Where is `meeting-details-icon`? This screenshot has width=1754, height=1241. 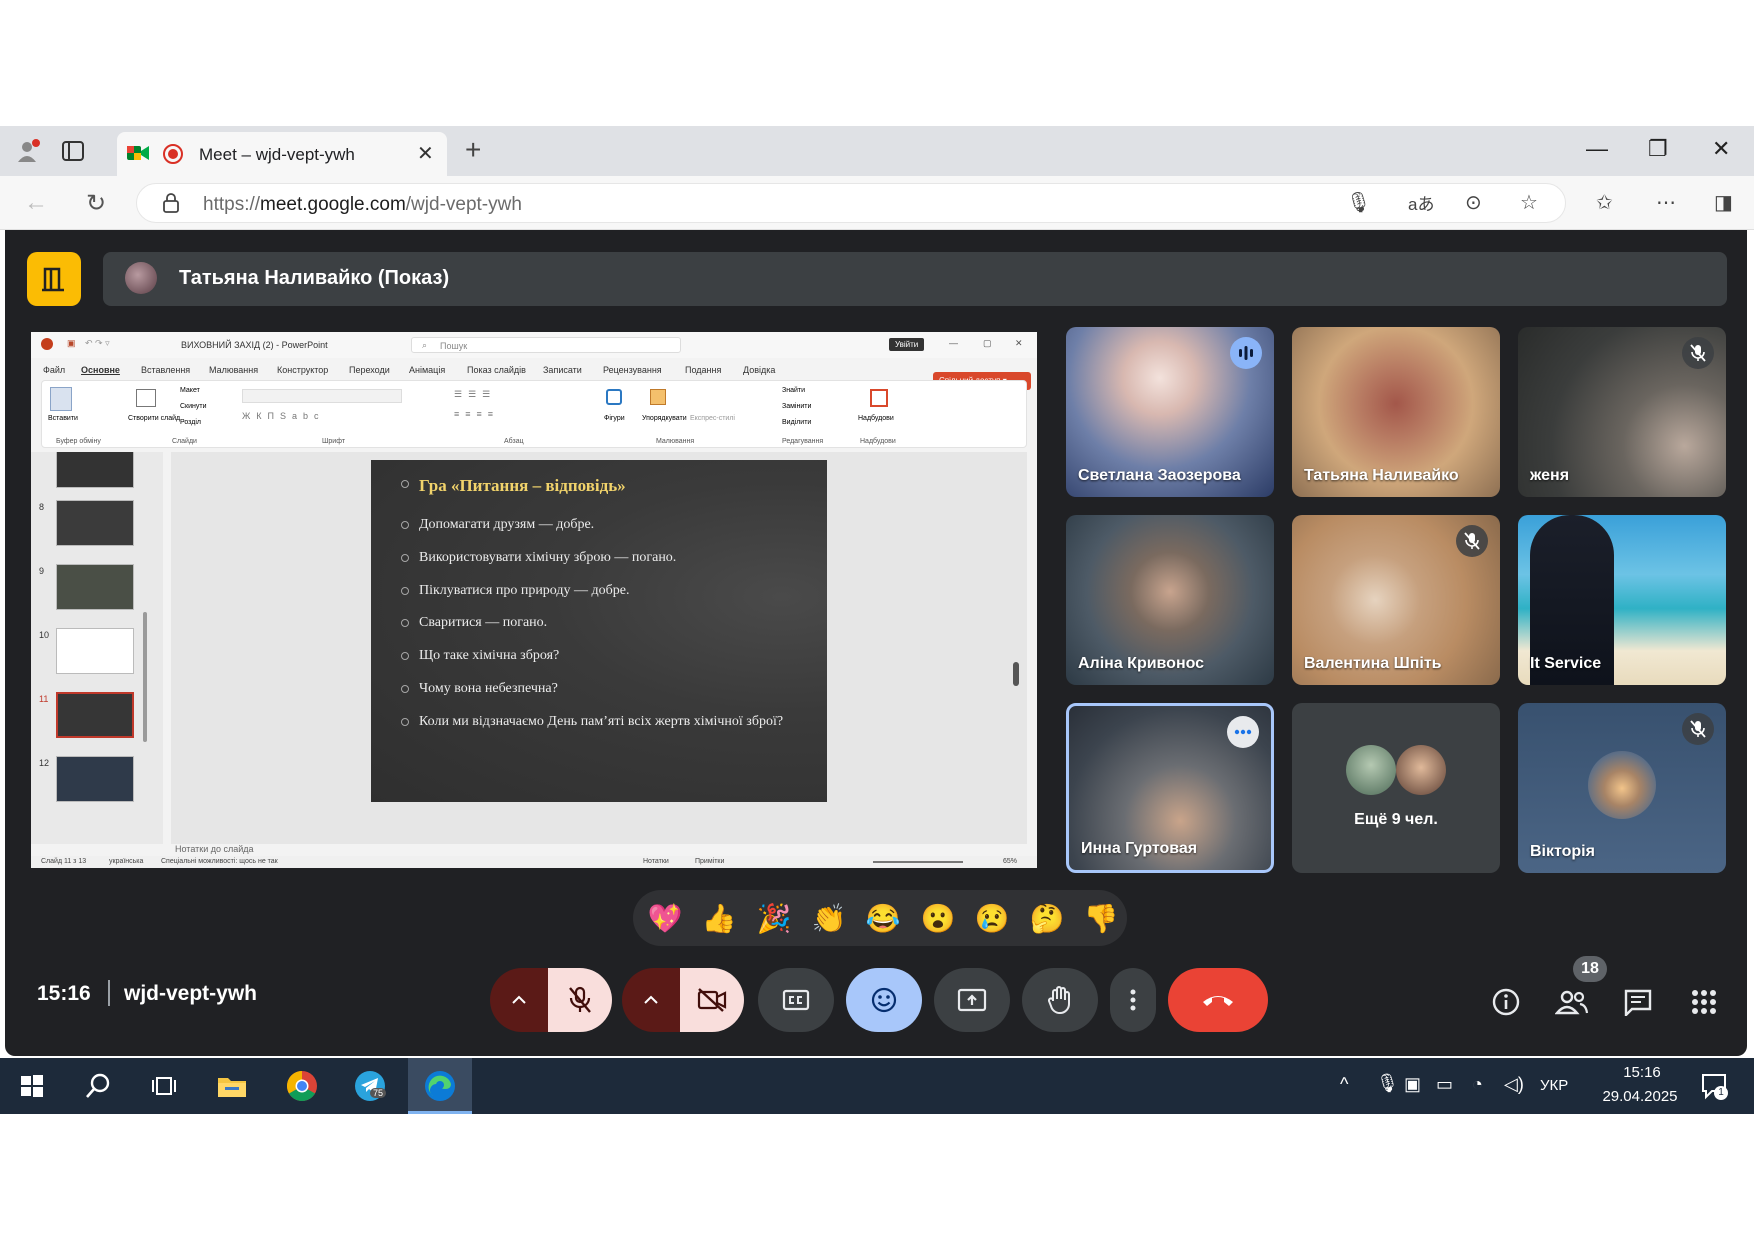 meeting-details-icon is located at coordinates (1506, 1002).